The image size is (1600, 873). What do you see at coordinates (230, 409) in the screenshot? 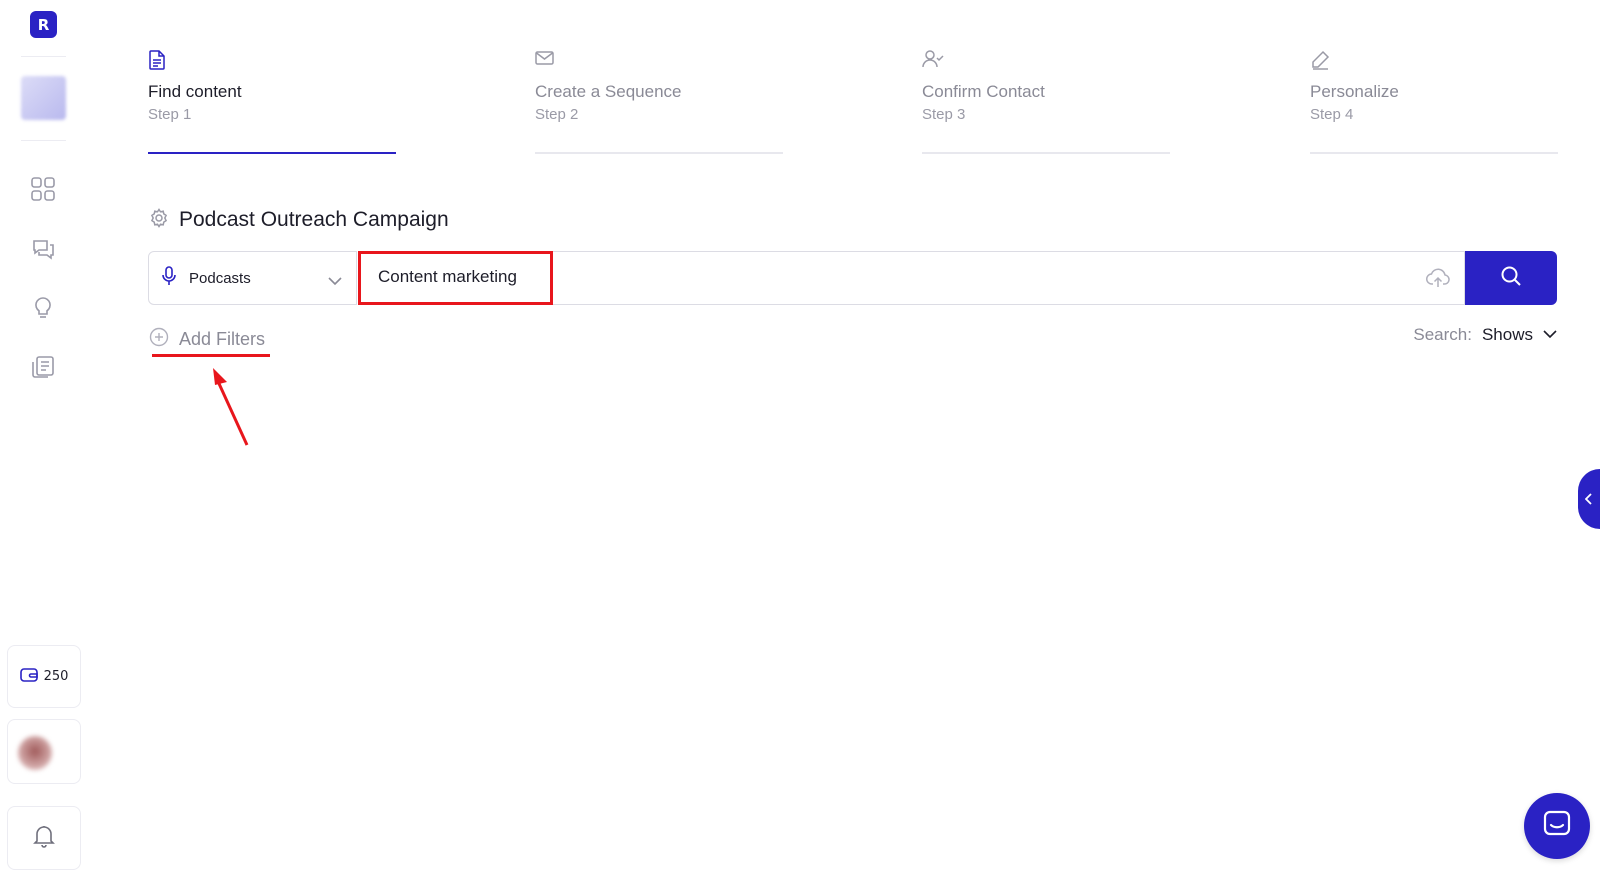
I see `annotation-arrow` at bounding box center [230, 409].